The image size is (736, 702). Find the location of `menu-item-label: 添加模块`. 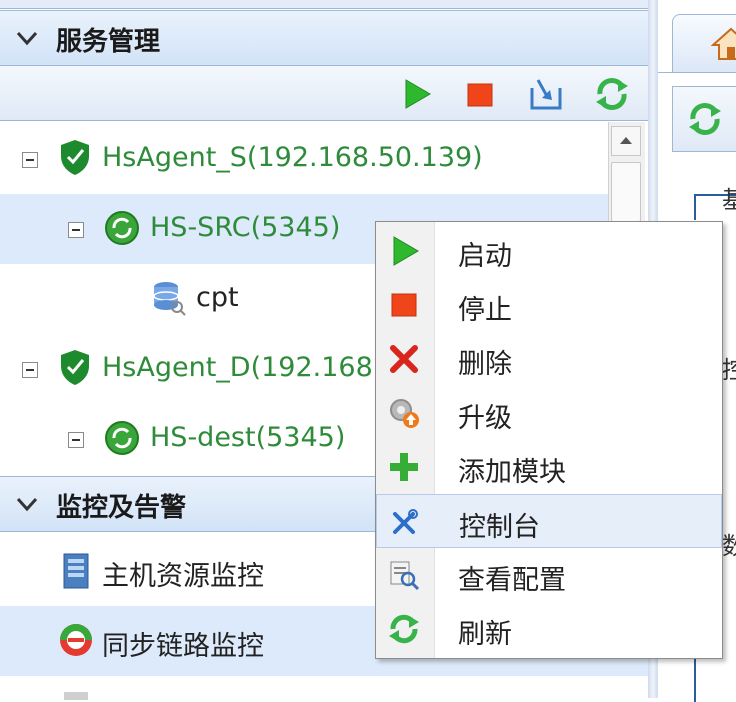

menu-item-label: 添加模块 is located at coordinates (512, 472).